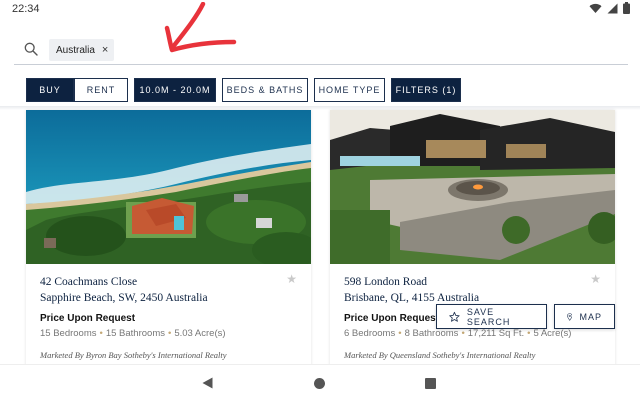  I want to click on listing-bedrooms: 6 Bedrooms, so click(370, 333).